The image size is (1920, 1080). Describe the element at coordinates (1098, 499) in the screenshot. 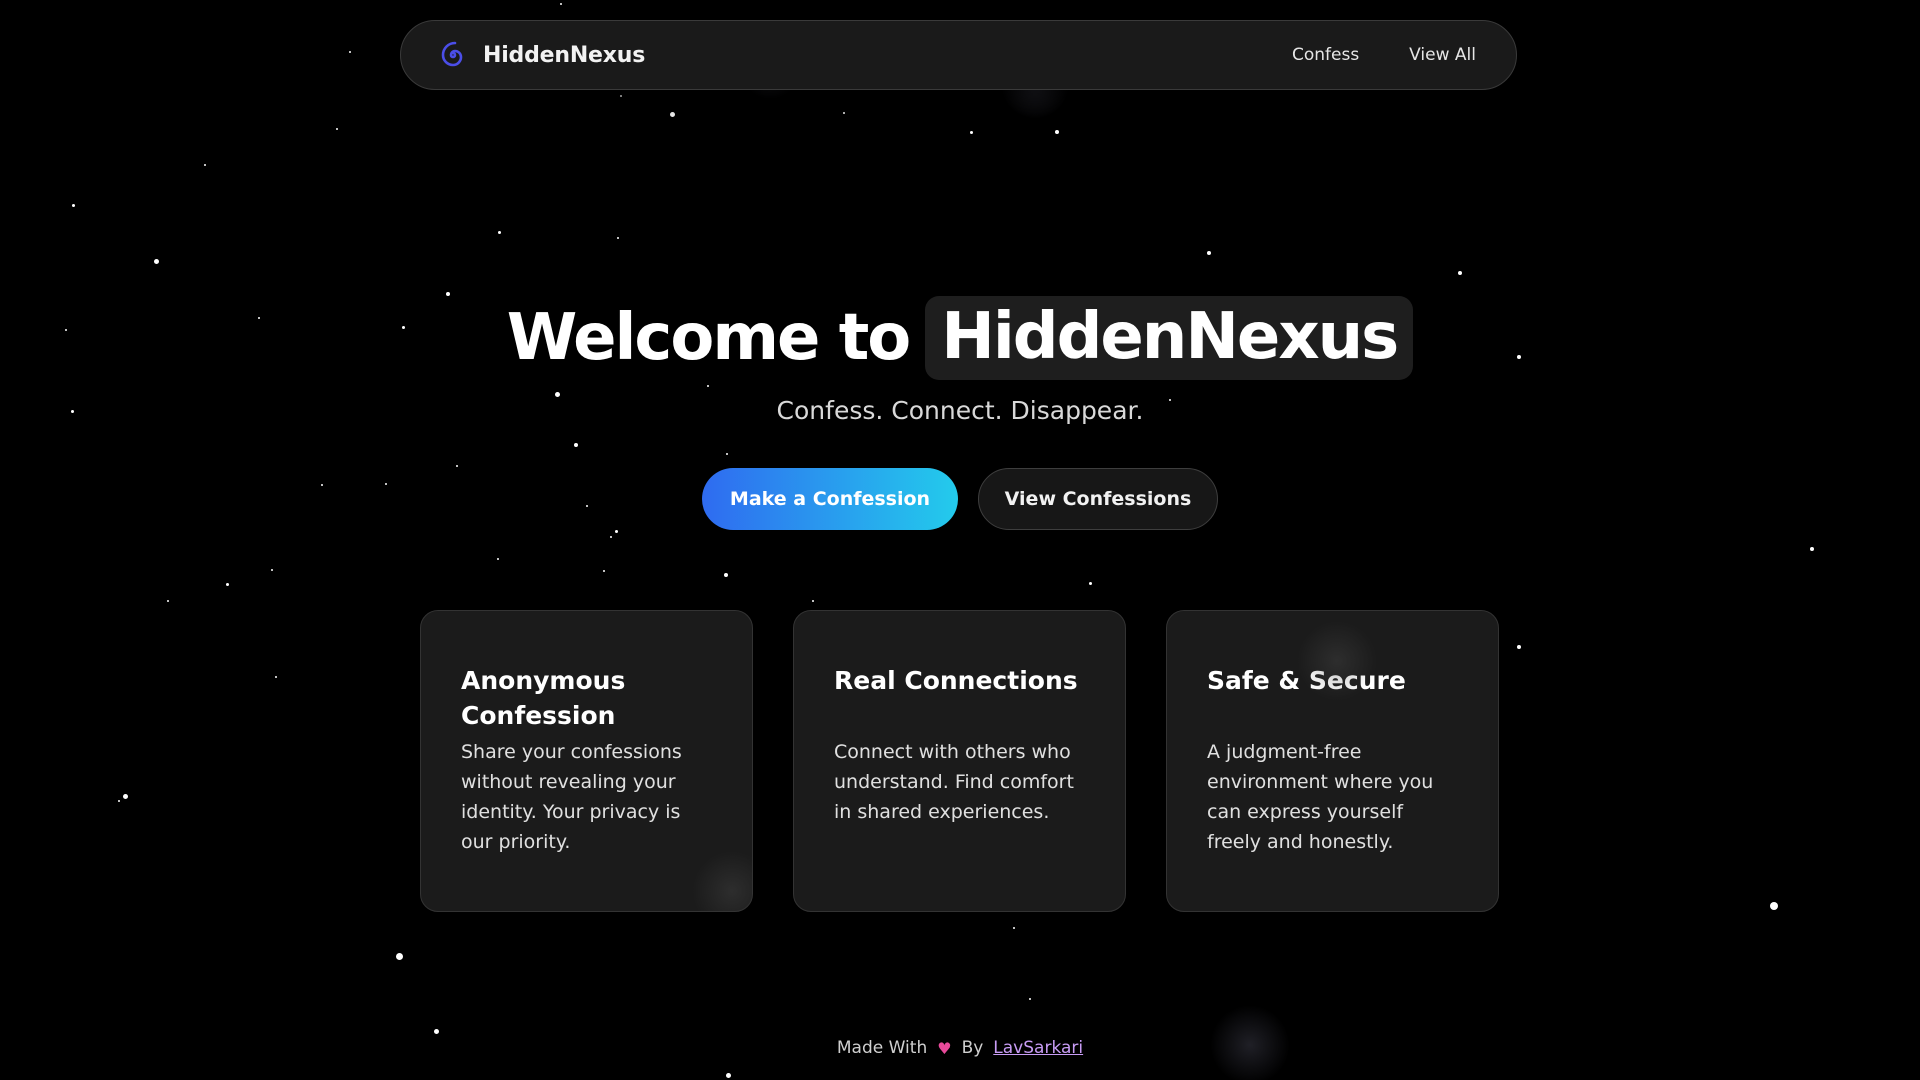

I see `view-confessions-button: View Confessions` at that location.